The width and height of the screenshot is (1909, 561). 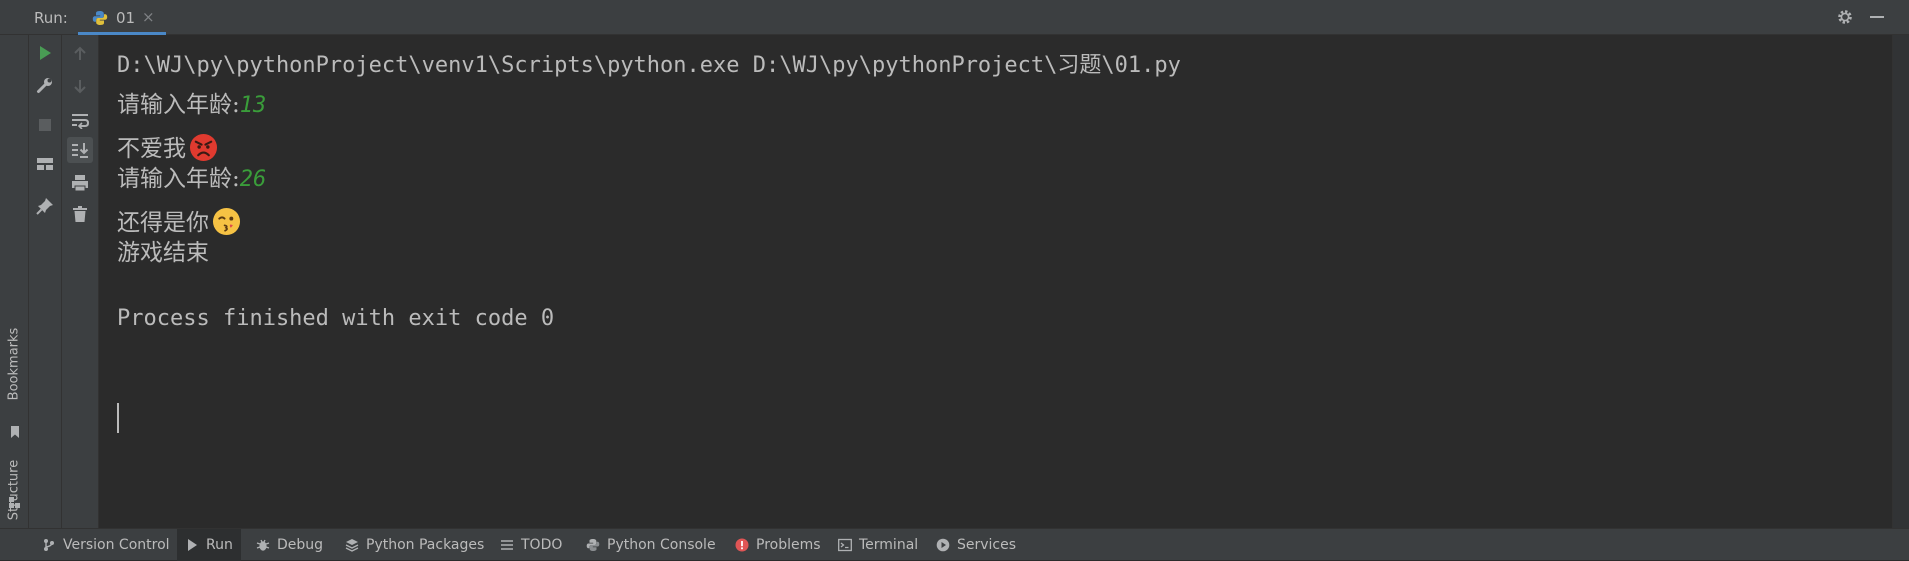 What do you see at coordinates (943, 545) in the screenshot?
I see `services-icon` at bounding box center [943, 545].